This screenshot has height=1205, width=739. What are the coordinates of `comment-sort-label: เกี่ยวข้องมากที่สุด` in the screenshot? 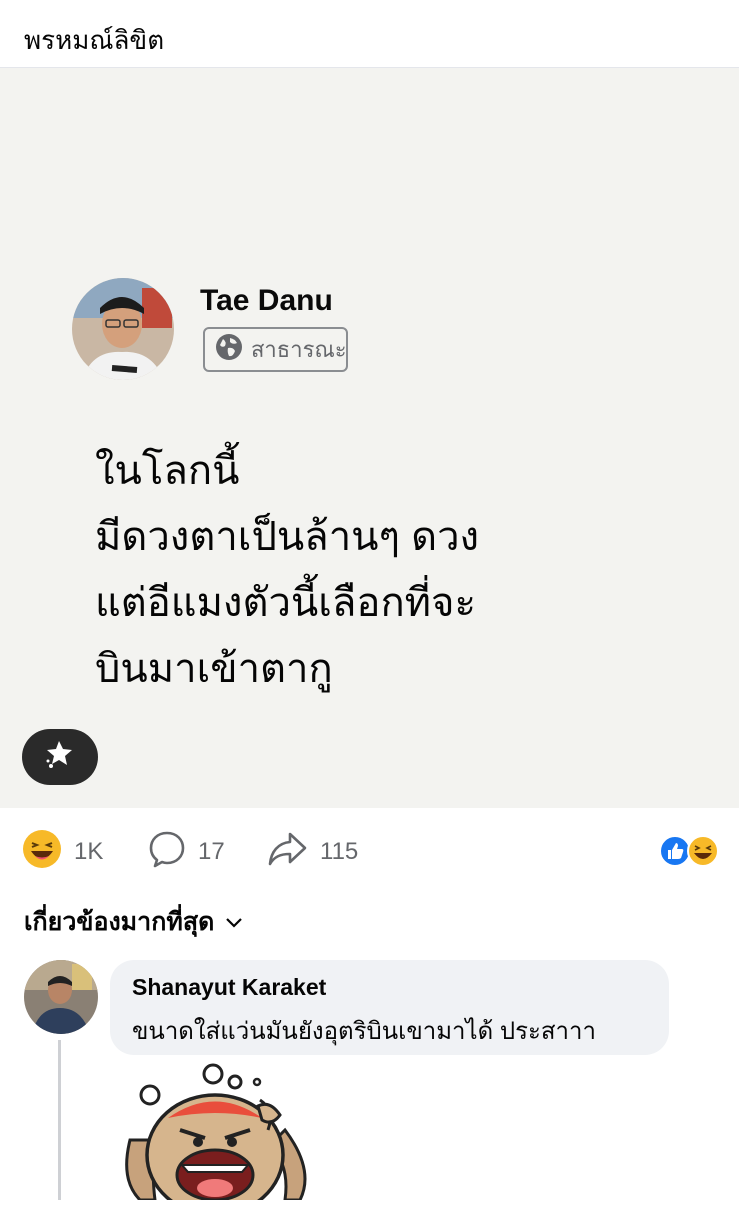 It's located at (119, 922).